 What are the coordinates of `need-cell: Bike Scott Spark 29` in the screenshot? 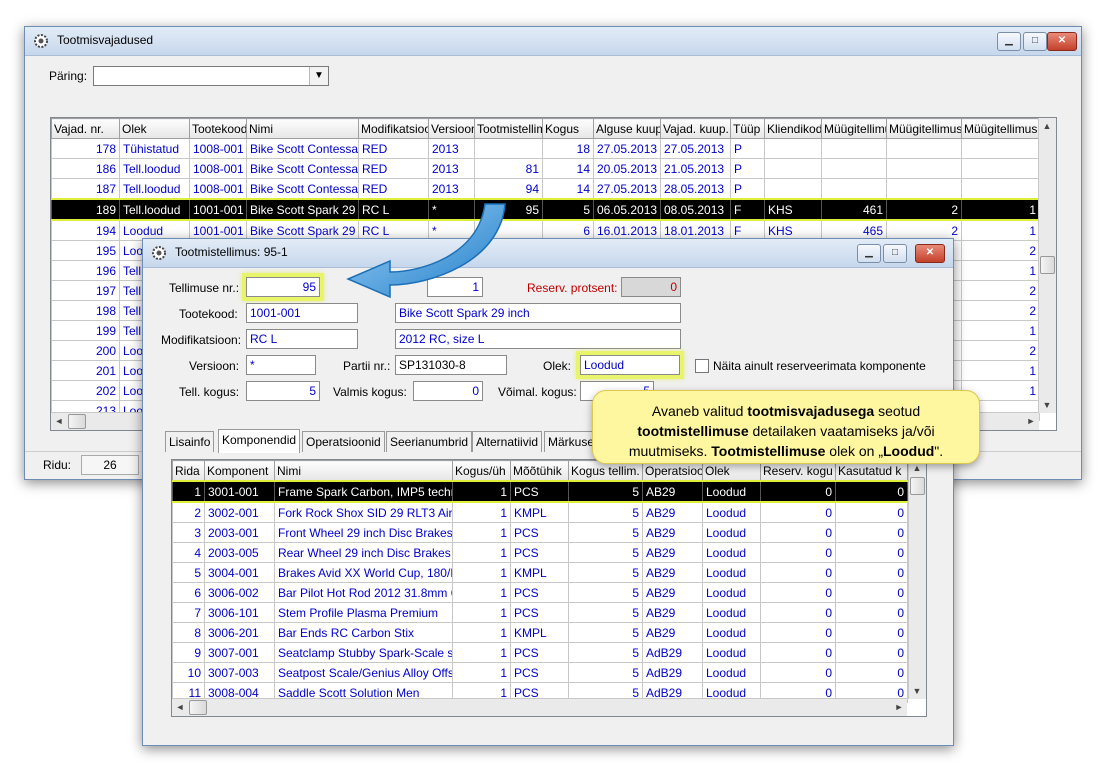 It's located at (302, 209).